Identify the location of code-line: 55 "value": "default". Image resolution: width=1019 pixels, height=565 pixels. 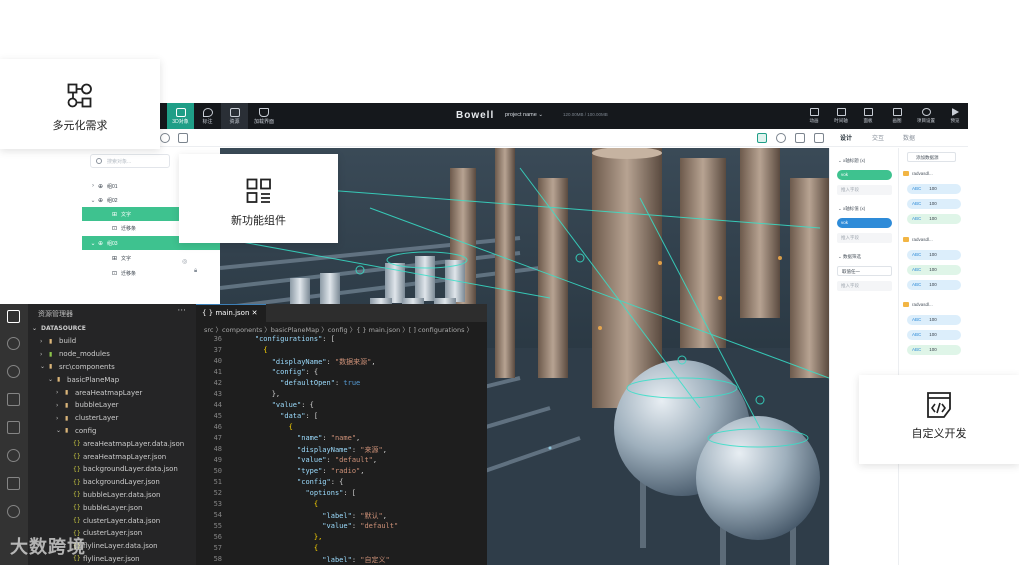
(341, 527).